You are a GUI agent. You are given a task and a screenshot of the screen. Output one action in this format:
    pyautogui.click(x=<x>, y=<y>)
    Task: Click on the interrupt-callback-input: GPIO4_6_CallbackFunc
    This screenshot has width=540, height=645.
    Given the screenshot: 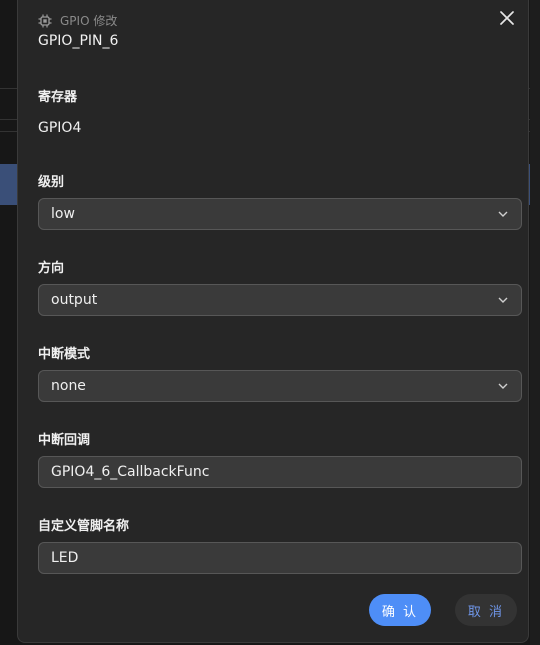 What is the action you would take?
    pyautogui.click(x=280, y=472)
    